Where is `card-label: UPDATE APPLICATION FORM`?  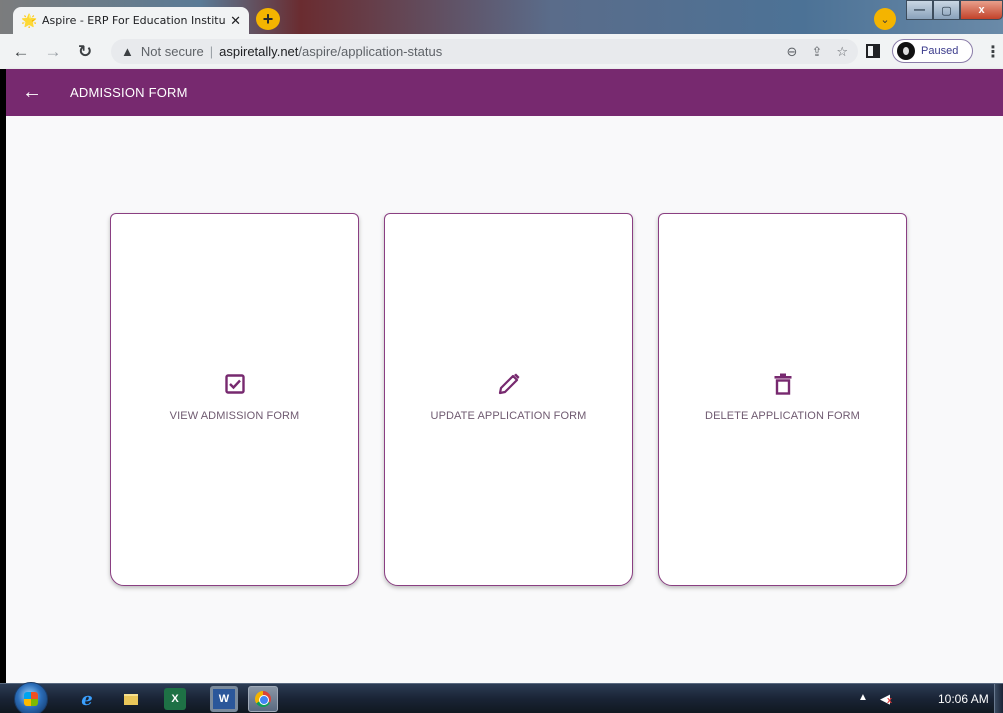
card-label: UPDATE APPLICATION FORM is located at coordinates (508, 415).